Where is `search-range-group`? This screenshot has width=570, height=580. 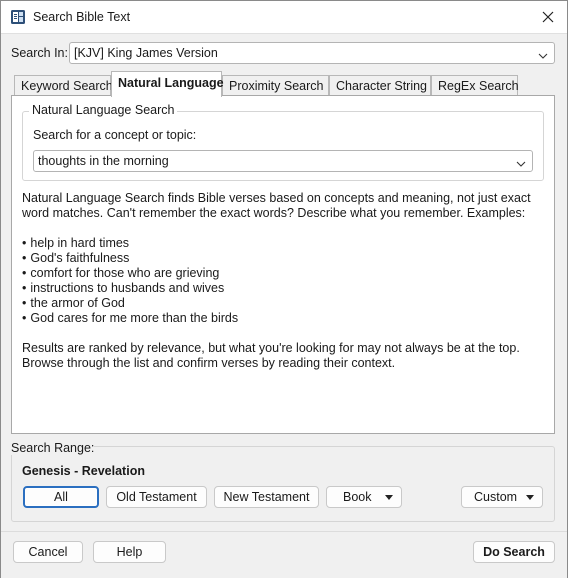 search-range-group is located at coordinates (283, 484).